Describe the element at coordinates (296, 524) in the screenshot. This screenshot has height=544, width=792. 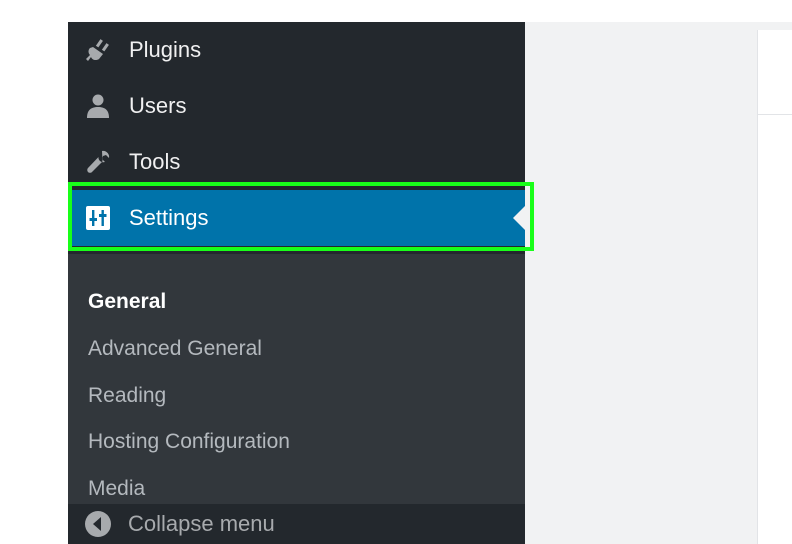
I see `collapse-menu-button: Collapse menu` at that location.